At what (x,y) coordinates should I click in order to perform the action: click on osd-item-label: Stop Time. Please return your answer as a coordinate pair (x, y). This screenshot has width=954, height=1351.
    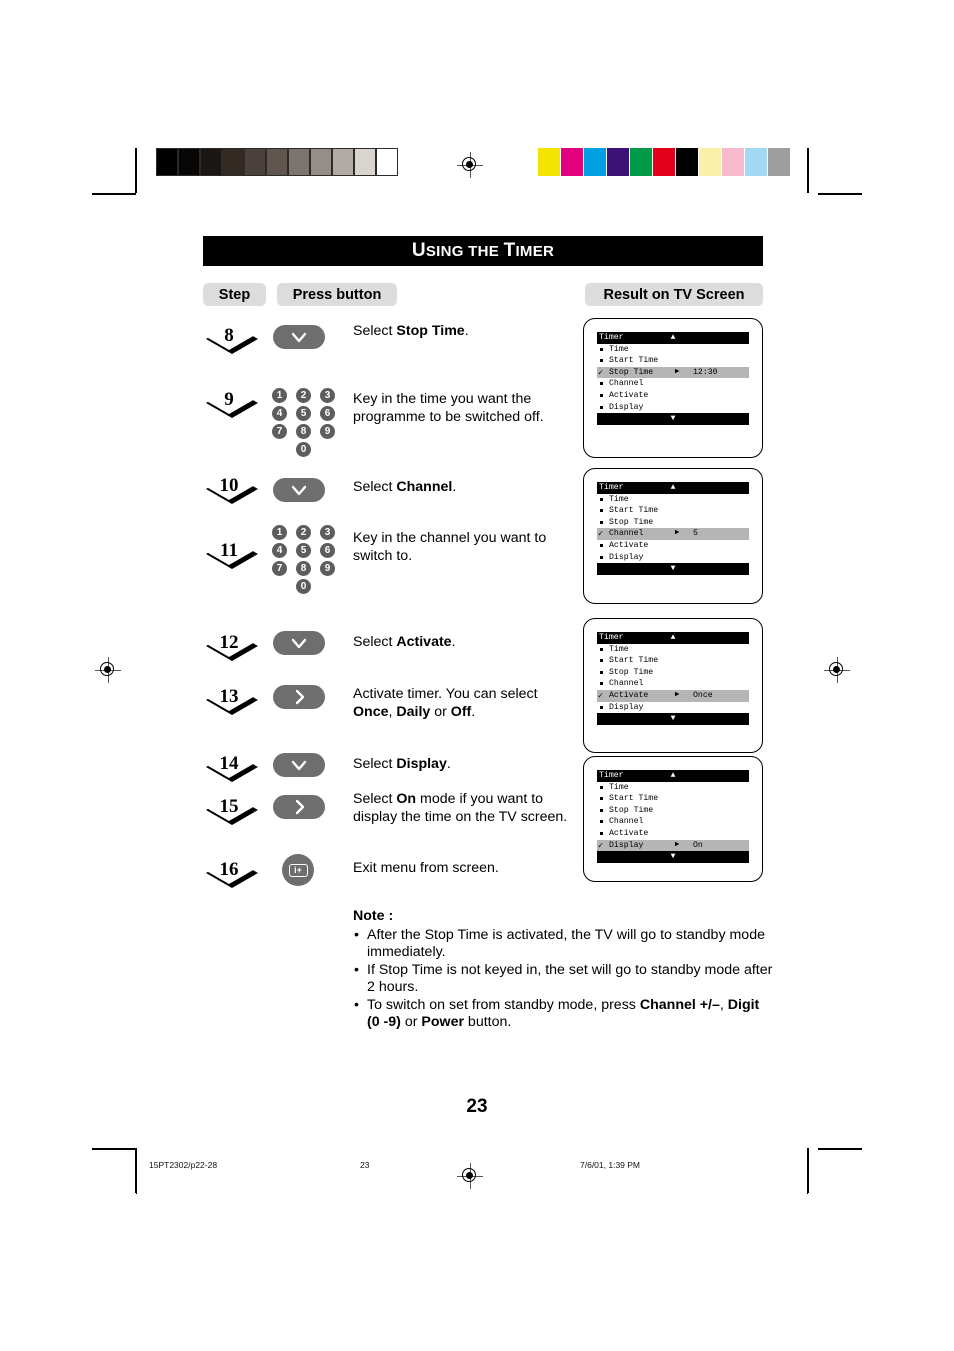
    Looking at the image, I should click on (631, 522).